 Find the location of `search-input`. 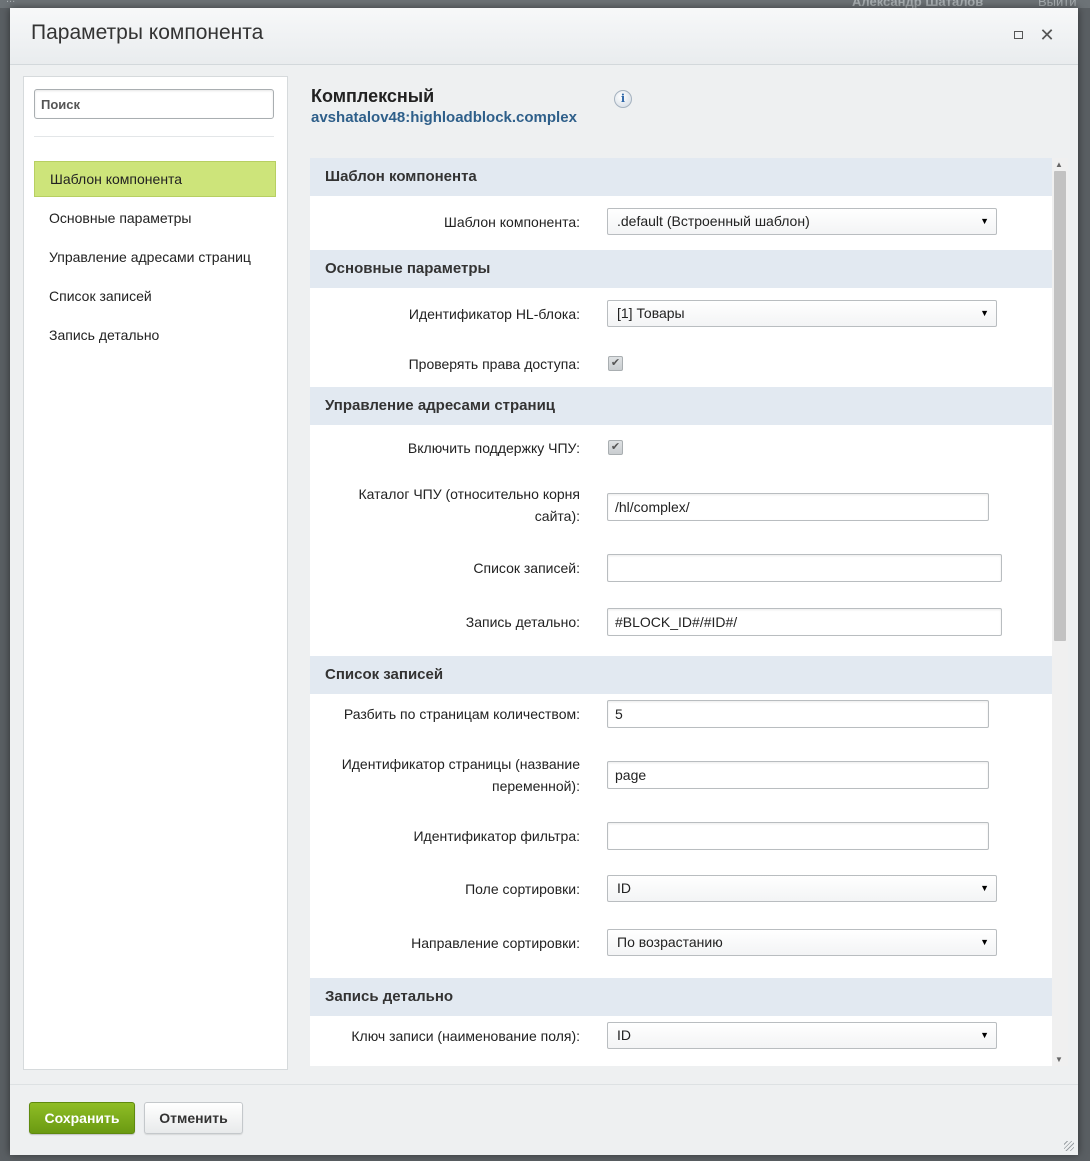

search-input is located at coordinates (154, 104).